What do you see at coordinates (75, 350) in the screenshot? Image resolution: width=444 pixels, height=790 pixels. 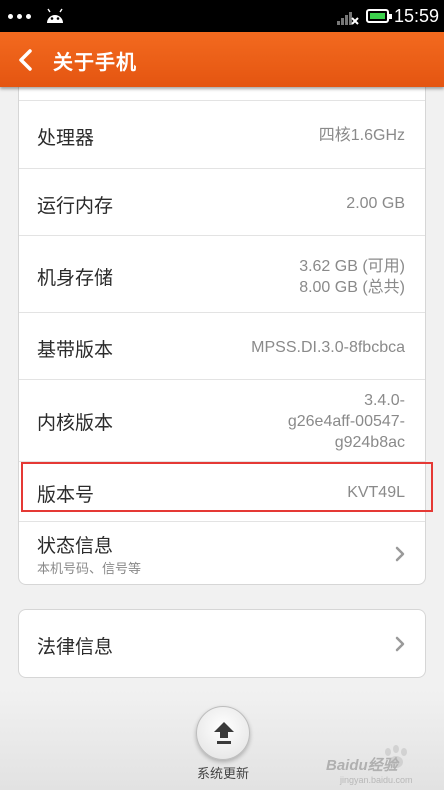 I see `row-label: 基带版本` at bounding box center [75, 350].